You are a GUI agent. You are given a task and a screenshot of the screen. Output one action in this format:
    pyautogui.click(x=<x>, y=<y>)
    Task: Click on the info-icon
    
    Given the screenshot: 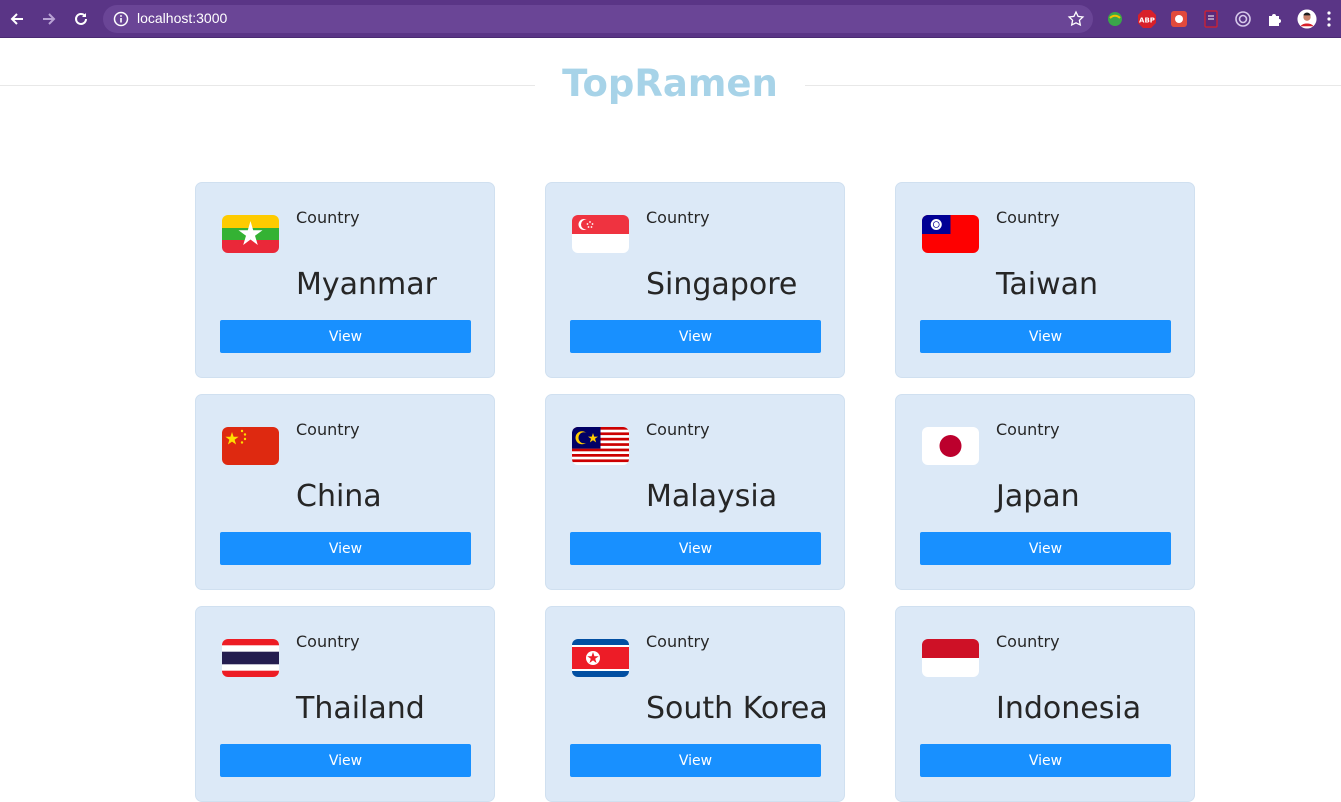 What is the action you would take?
    pyautogui.click(x=121, y=19)
    